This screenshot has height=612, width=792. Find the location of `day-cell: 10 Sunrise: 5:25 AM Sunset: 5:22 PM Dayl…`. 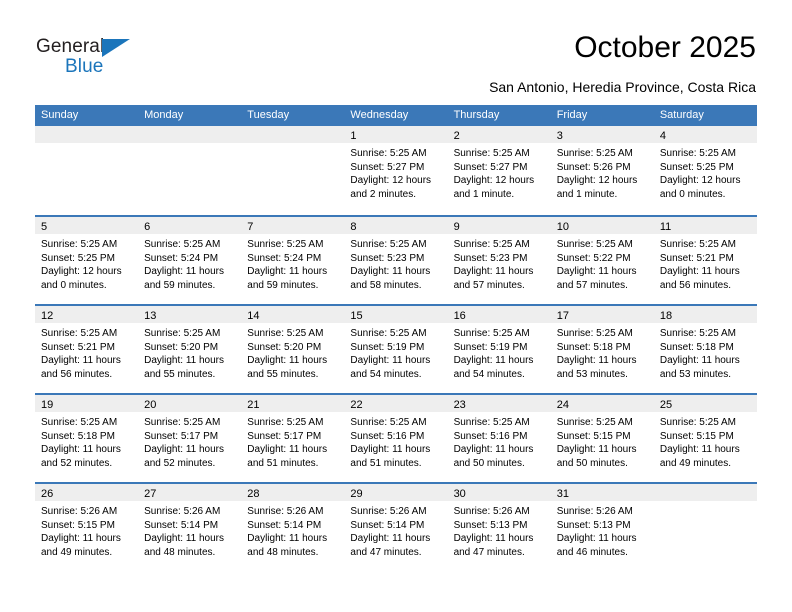

day-cell: 10 Sunrise: 5:25 AM Sunset: 5:22 PM Dayl… is located at coordinates (602, 260).